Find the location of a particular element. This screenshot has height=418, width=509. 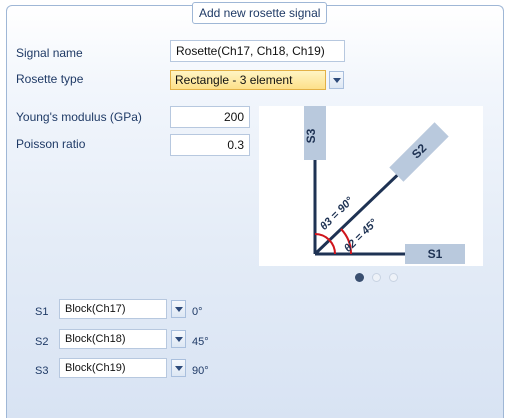

dialog-title: Add new rosette signal is located at coordinates (260, 13).